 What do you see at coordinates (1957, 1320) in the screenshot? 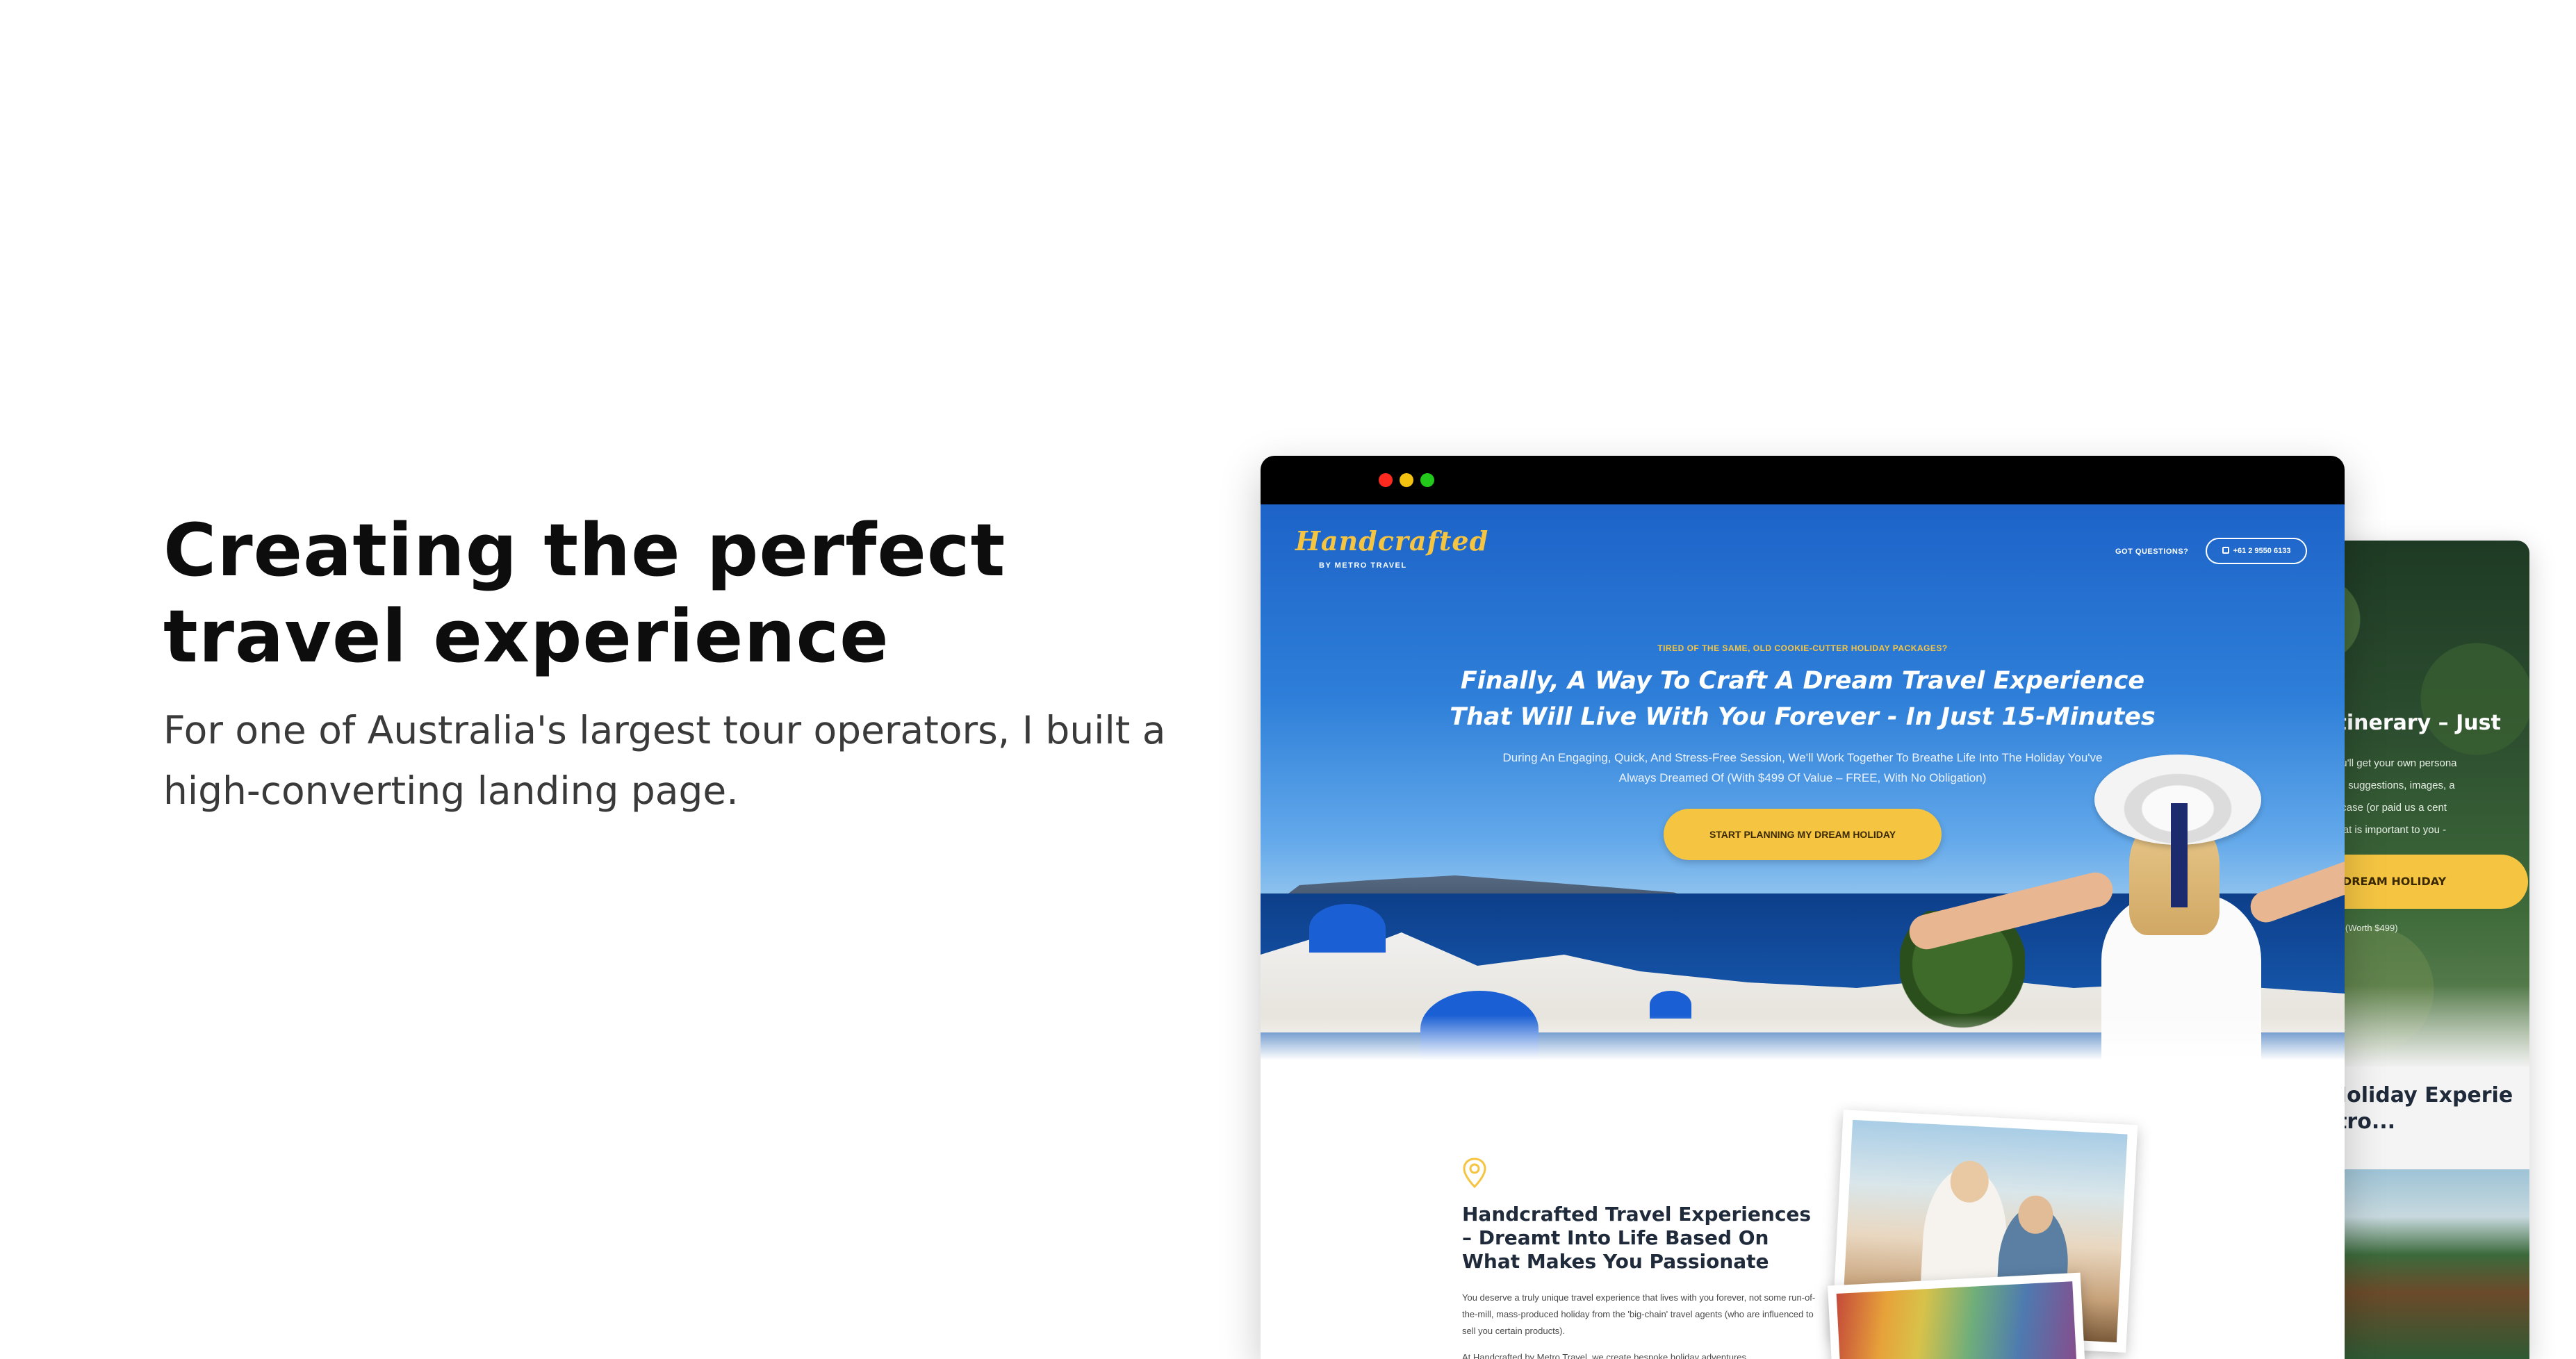
I see `rainbow-mountain-image` at bounding box center [1957, 1320].